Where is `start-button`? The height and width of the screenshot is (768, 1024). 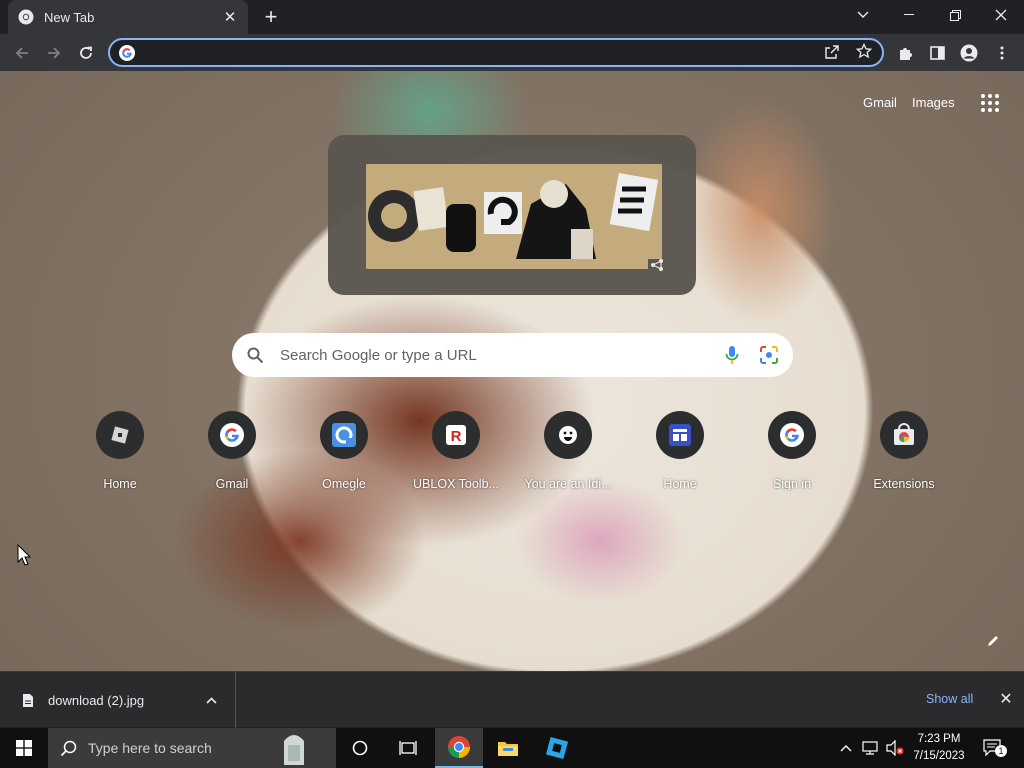
start-button is located at coordinates (24, 748).